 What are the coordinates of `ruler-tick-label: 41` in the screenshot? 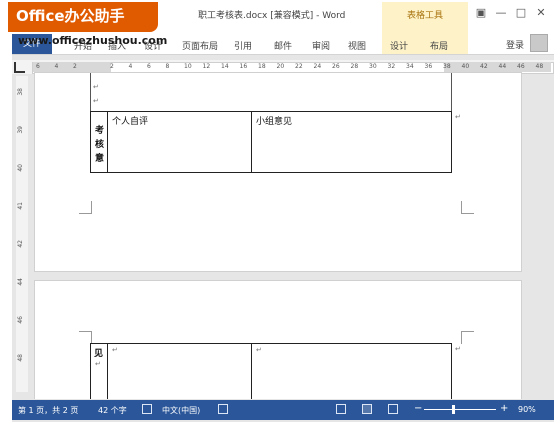 It's located at (20, 206).